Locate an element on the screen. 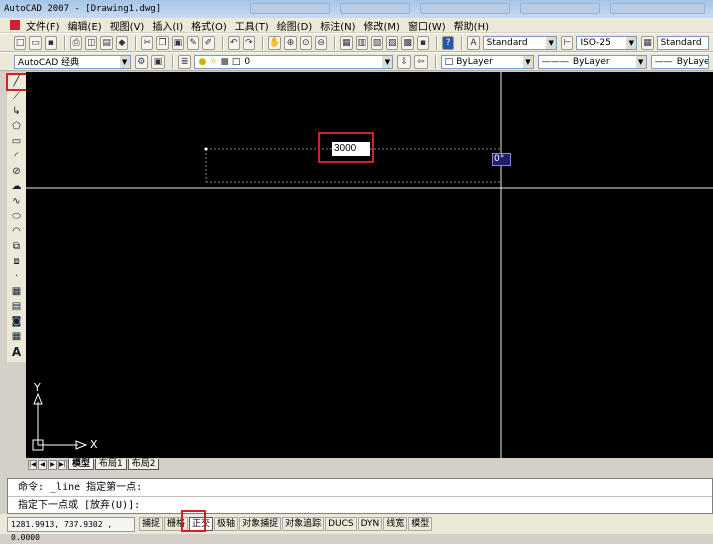  zoom-previous-icon: ⊖ is located at coordinates (321, 42).